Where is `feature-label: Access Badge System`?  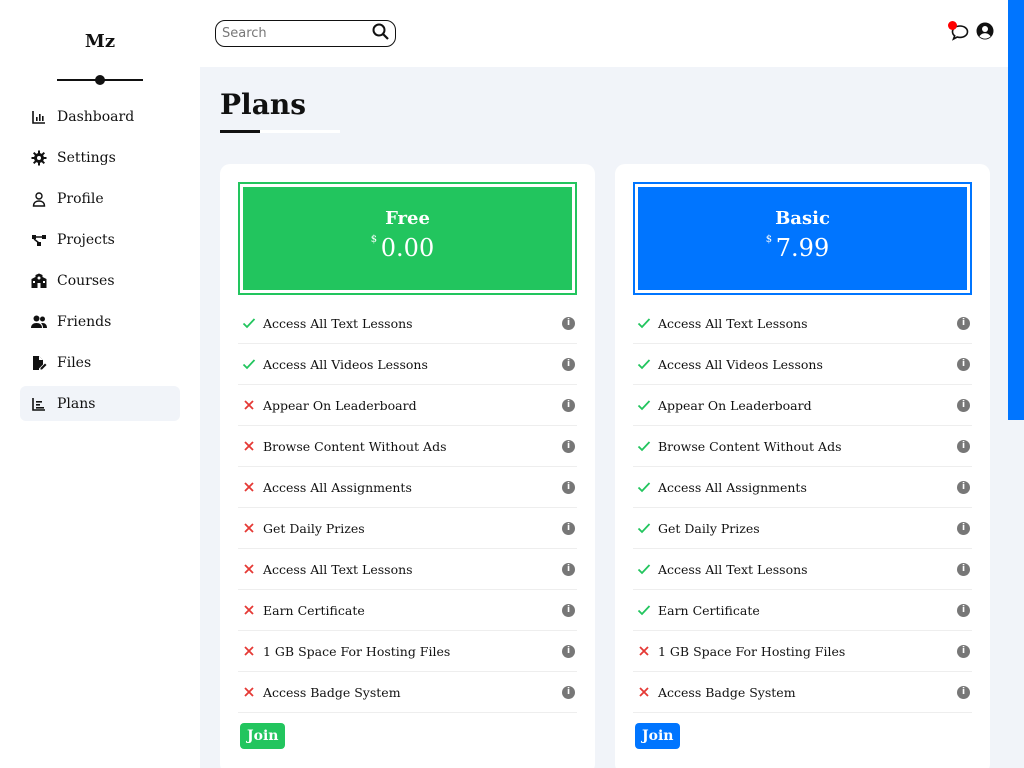
feature-label: Access Badge System is located at coordinates (727, 692).